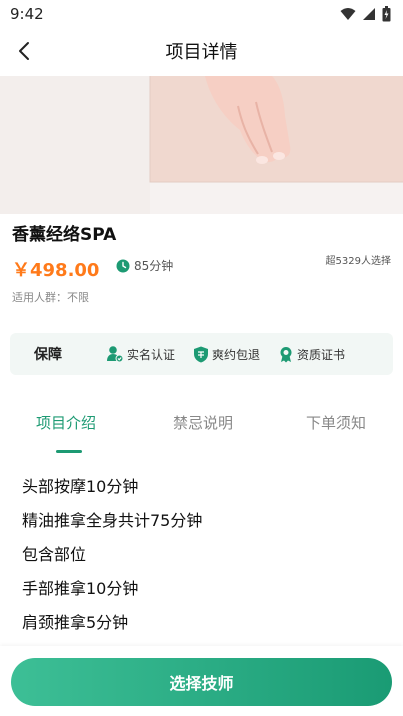 Image resolution: width=403 pixels, height=716 pixels. I want to click on intro-line: 精油推拿全身共计75分钟, so click(112, 520).